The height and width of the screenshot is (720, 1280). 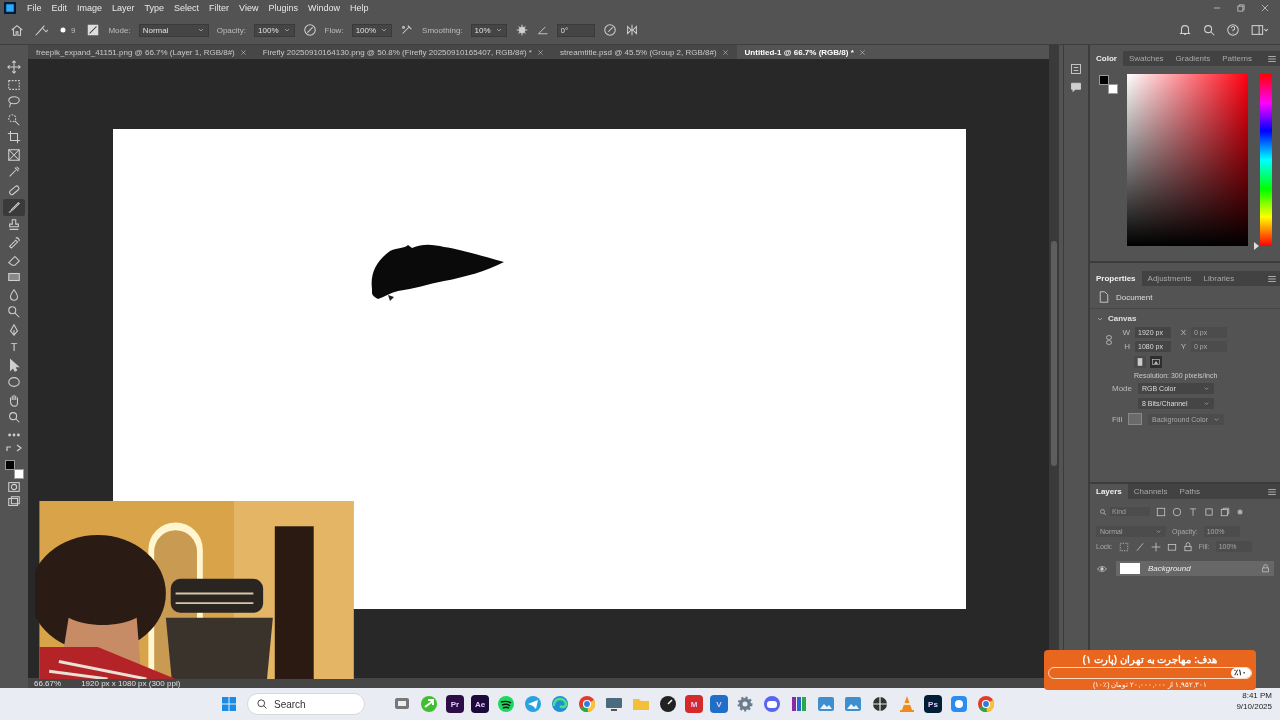 I want to click on menu-item: Select, so click(x=187, y=8).